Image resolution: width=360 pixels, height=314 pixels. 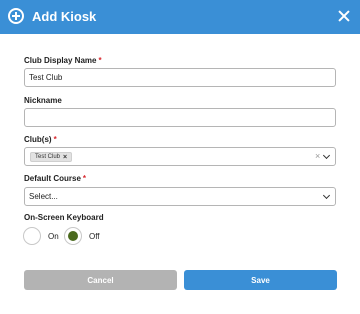 I want to click on default-course-label-text: Default Course, so click(x=52, y=178).